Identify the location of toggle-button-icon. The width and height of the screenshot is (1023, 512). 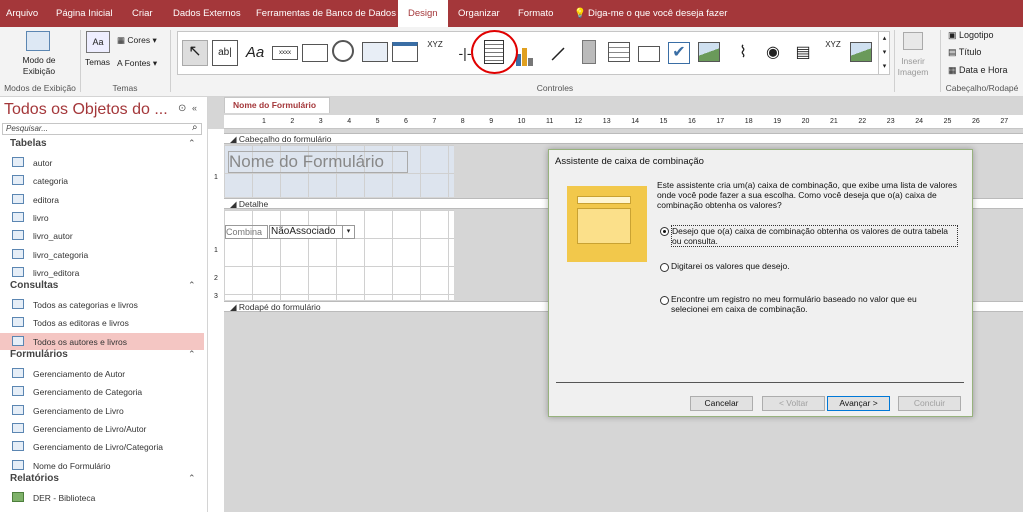
(589, 52).